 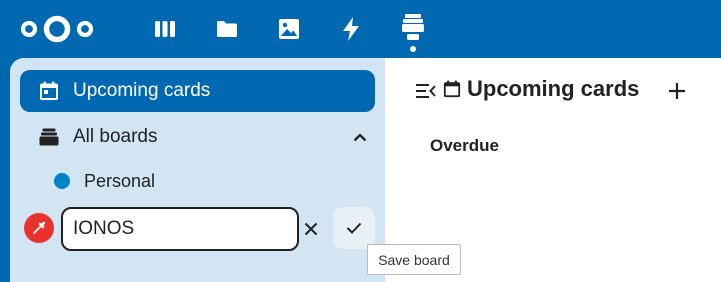 I want to click on image-icon, so click(x=289, y=29).